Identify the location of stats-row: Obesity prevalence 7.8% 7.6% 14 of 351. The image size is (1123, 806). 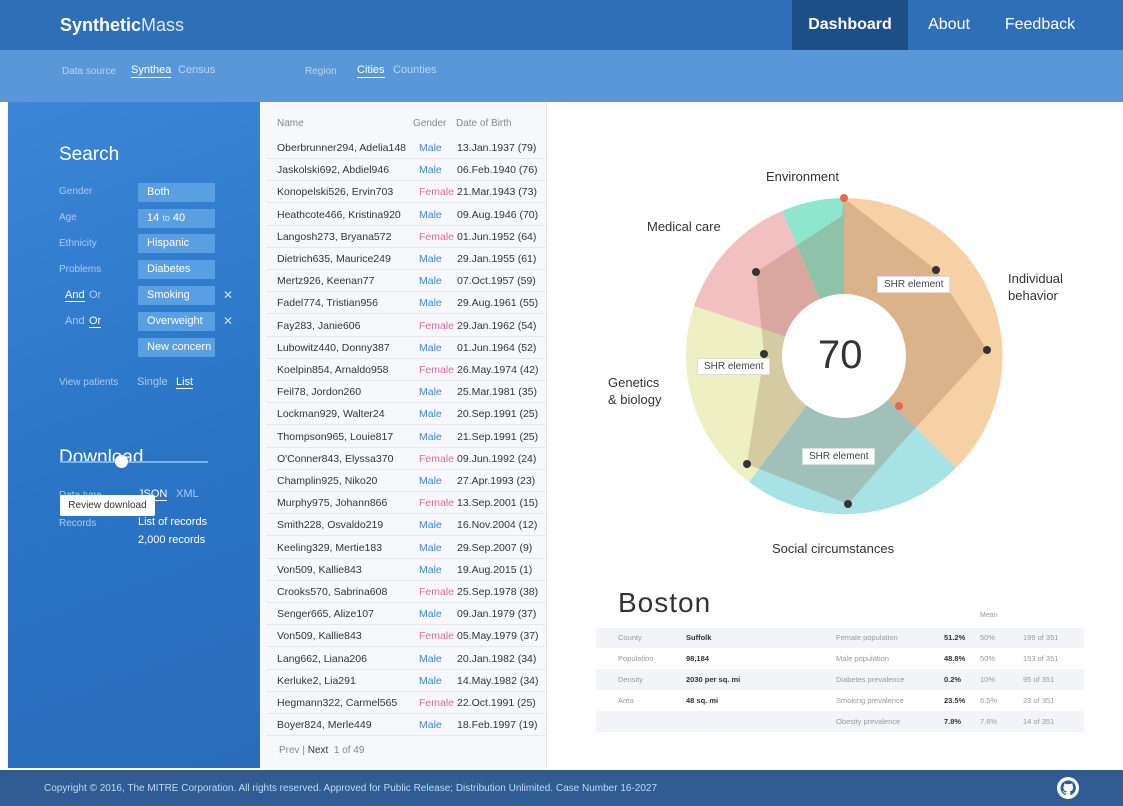
(840, 721).